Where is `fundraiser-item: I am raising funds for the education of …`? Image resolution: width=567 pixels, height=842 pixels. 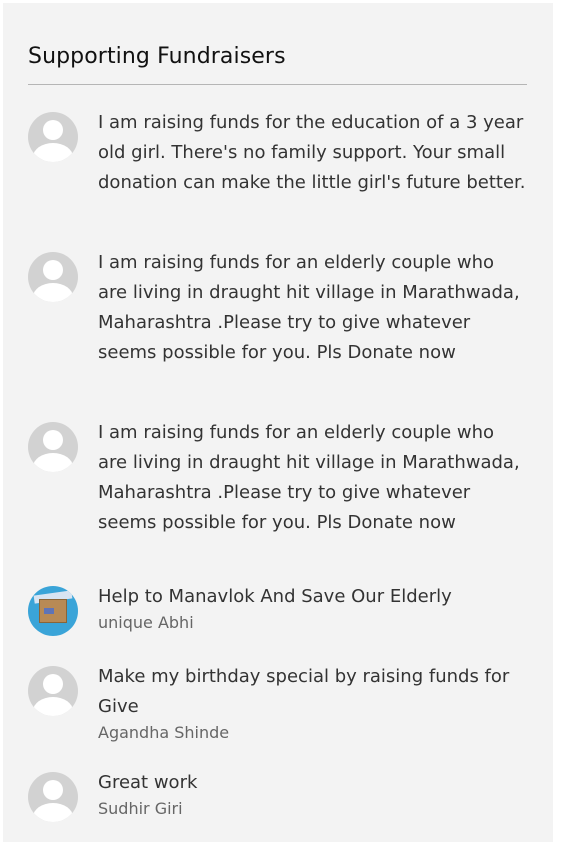
fundraiser-item: I am raising funds for the education of … is located at coordinates (278, 178).